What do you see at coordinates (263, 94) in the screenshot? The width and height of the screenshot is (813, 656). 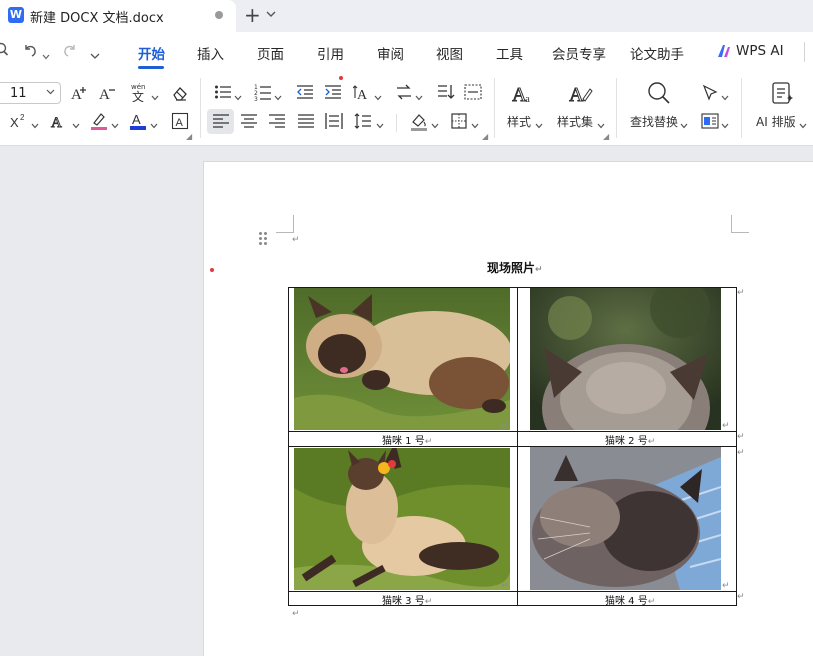 I see `numbered-list-icon: 123` at bounding box center [263, 94].